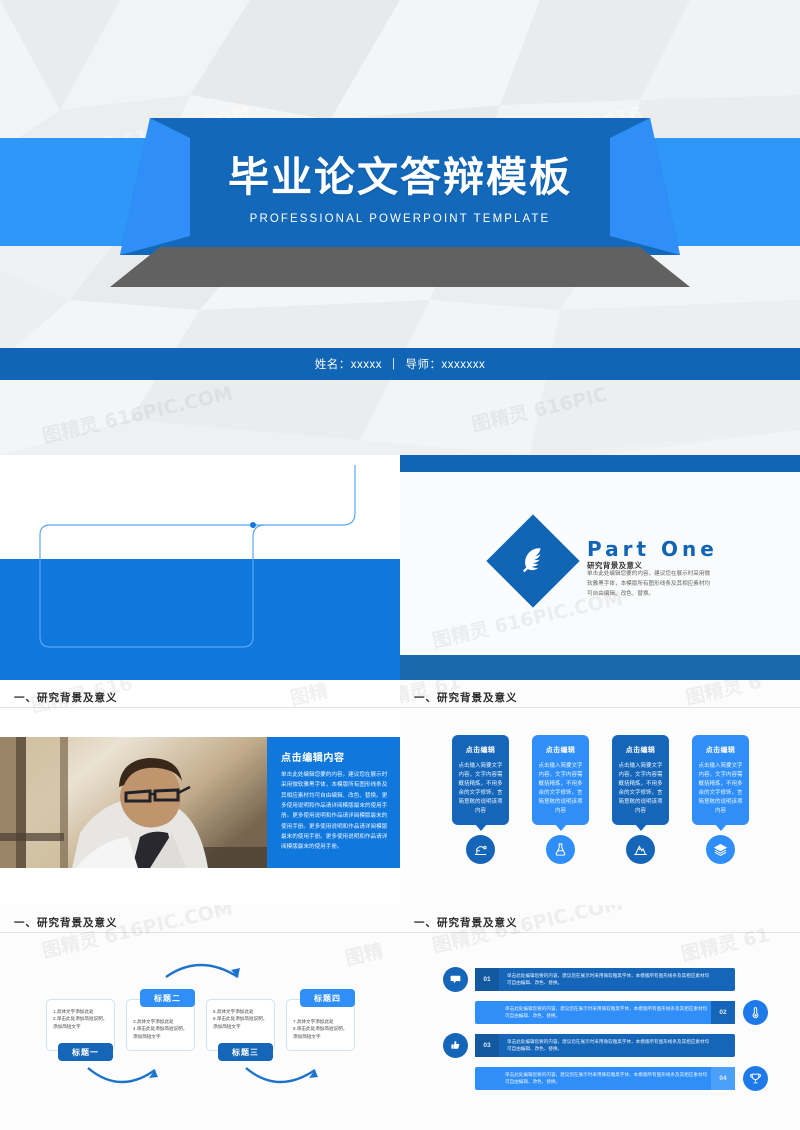 Image resolution: width=800 pixels, height=1130 pixels. I want to click on cover-banner-shadow, so click(400, 267).